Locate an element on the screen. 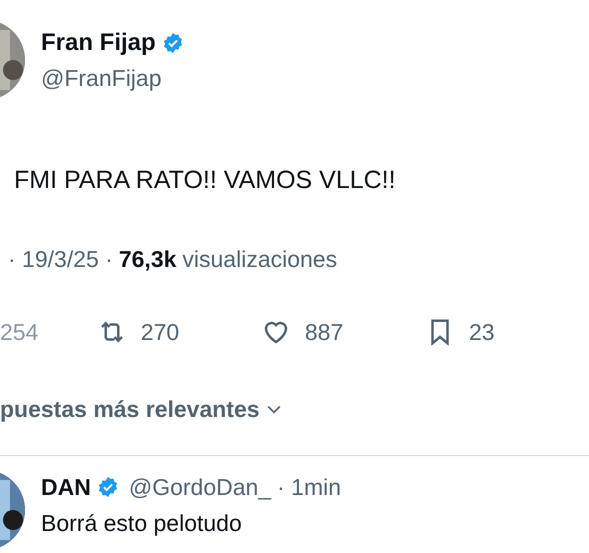  reply-time: · 1min is located at coordinates (309, 487).